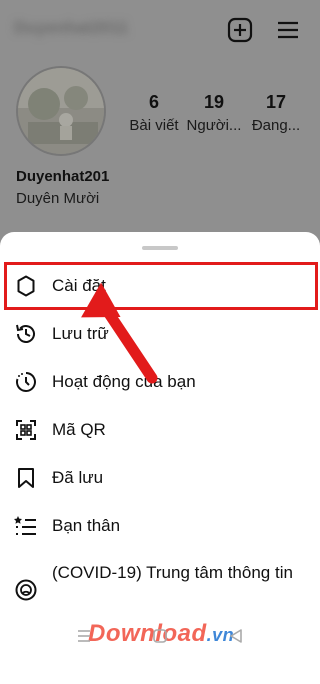 This screenshot has height=684, width=320. I want to click on activity-clock-icon, so click(26, 382).